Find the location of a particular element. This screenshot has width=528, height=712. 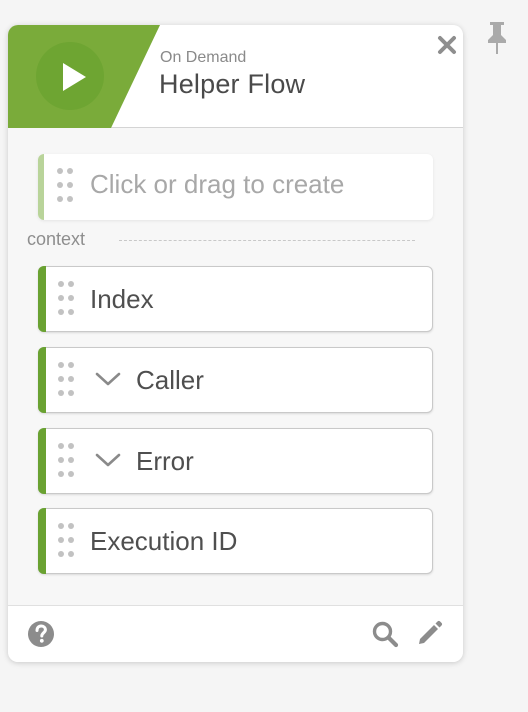

close-icon is located at coordinates (447, 45).